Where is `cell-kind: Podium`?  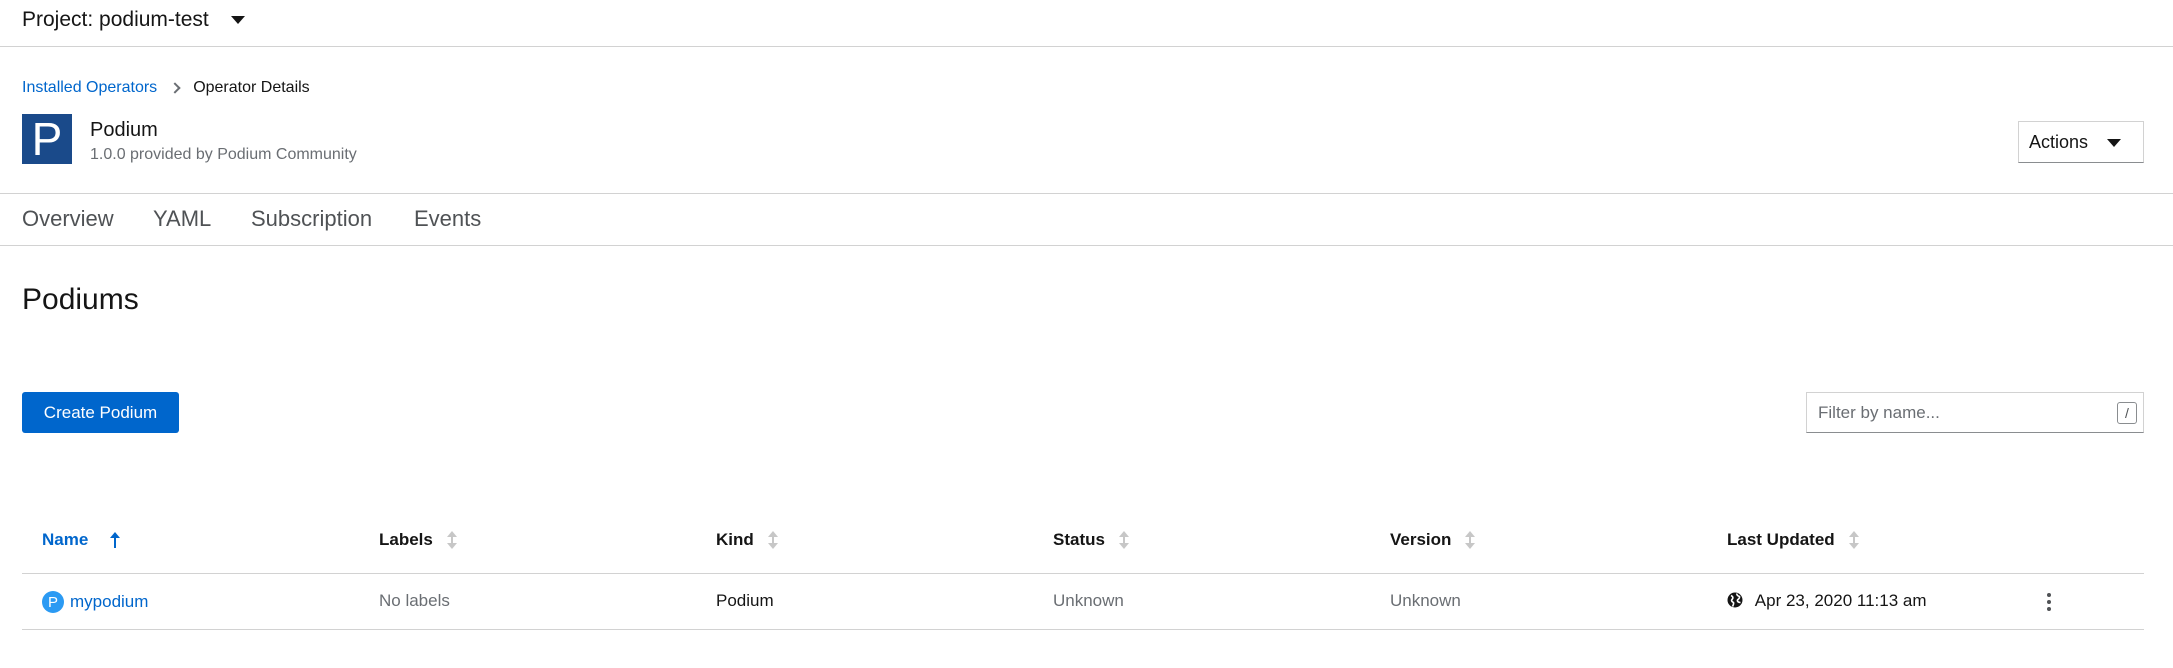 cell-kind: Podium is located at coordinates (745, 600).